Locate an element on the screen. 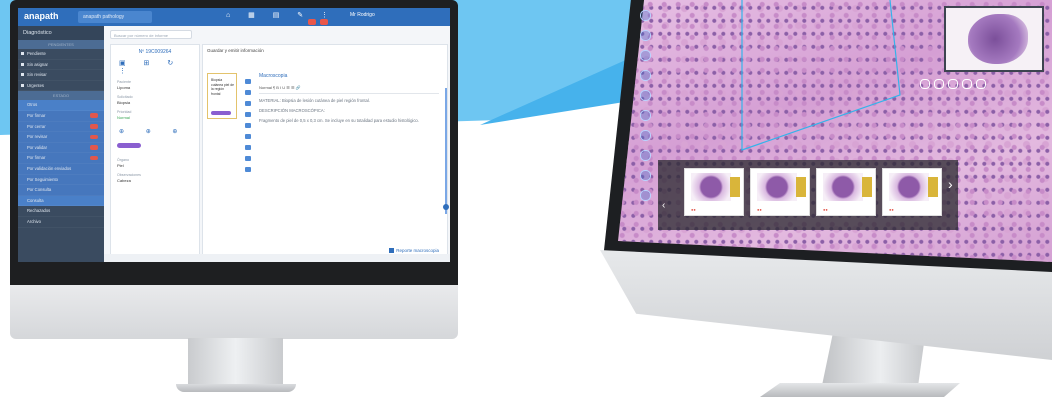 The width and height of the screenshot is (1052, 403). zoom-controls is located at coordinates (970, 82).